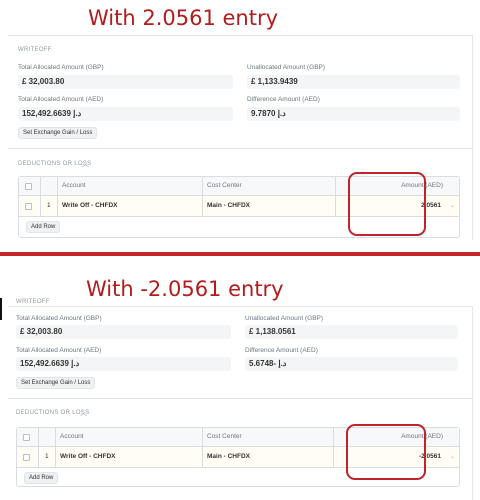 This screenshot has height=500, width=480. I want to click on difference-aed-field: 9.7870 د.إ, so click(353, 114).